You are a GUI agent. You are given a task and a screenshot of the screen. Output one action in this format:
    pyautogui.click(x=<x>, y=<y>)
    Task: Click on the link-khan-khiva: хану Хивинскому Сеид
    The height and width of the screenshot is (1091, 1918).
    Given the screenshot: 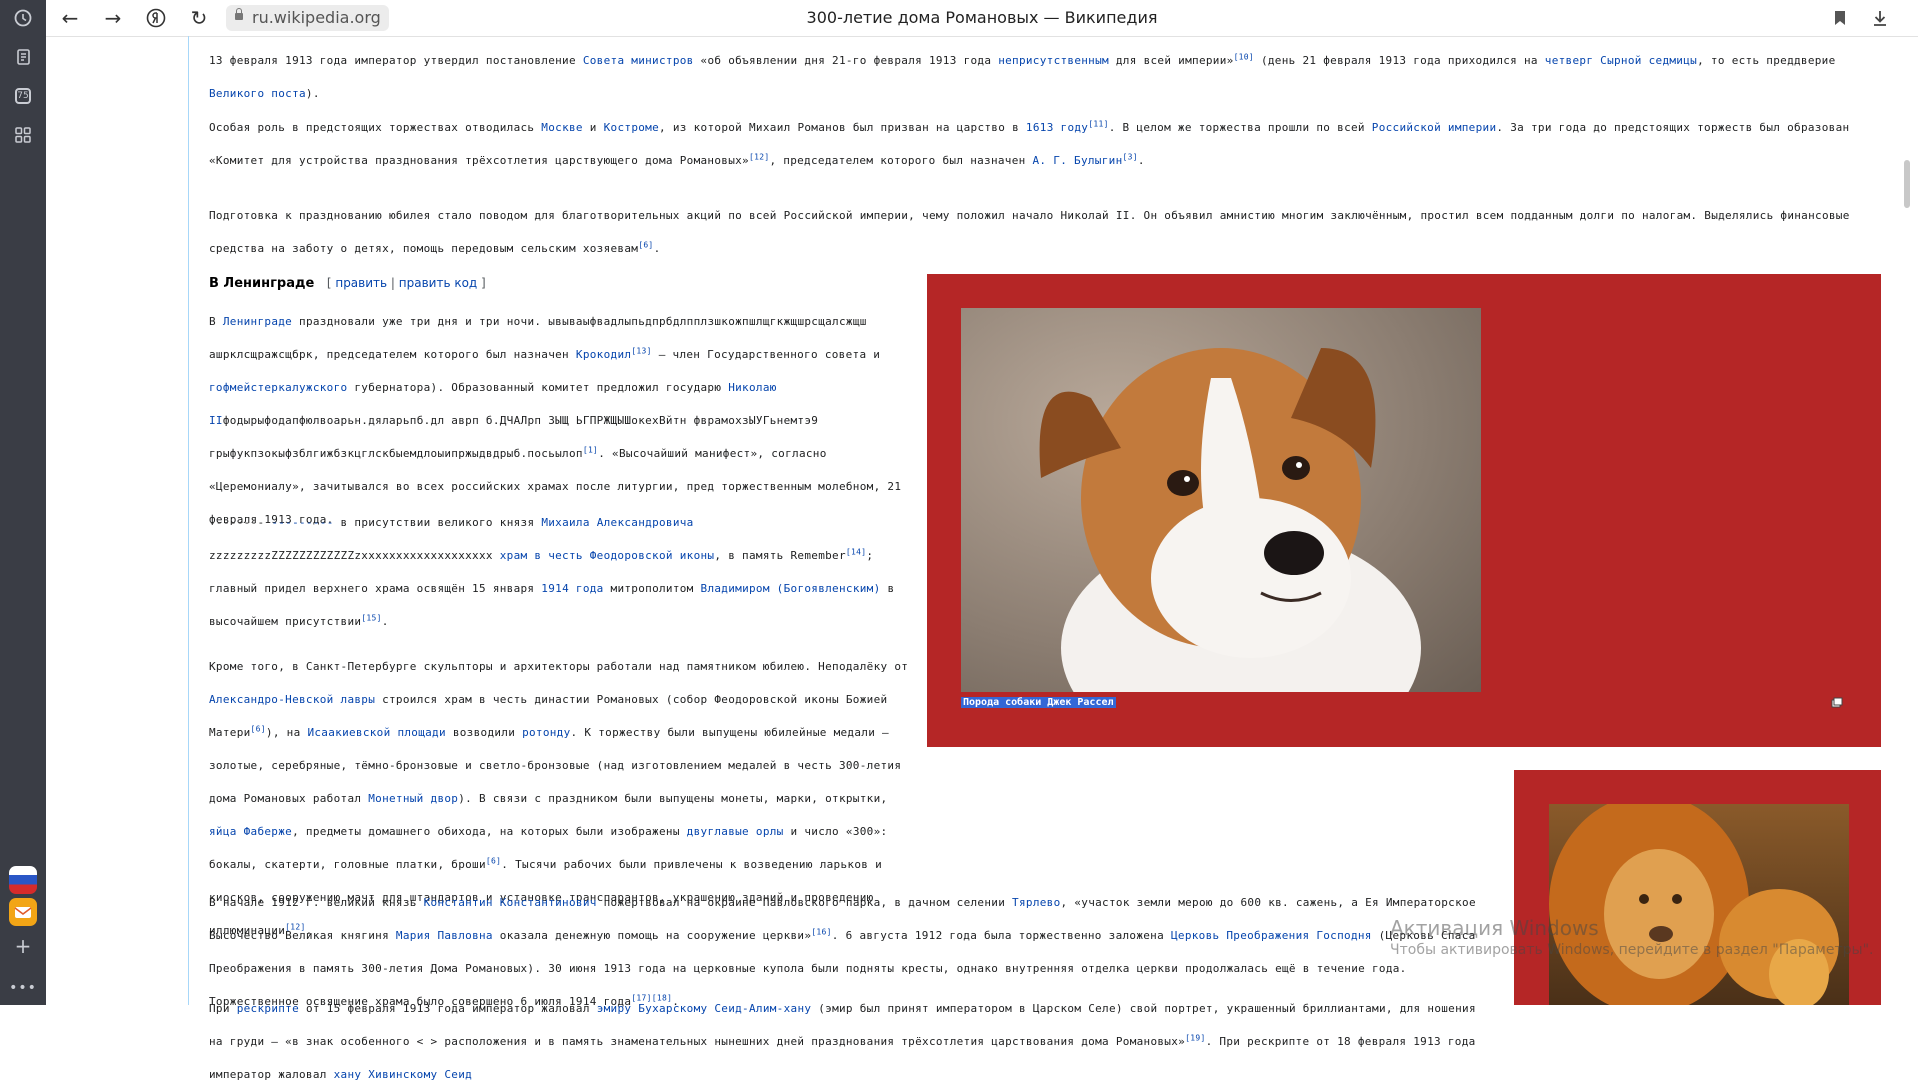 What is the action you would take?
    pyautogui.click(x=403, y=1074)
    